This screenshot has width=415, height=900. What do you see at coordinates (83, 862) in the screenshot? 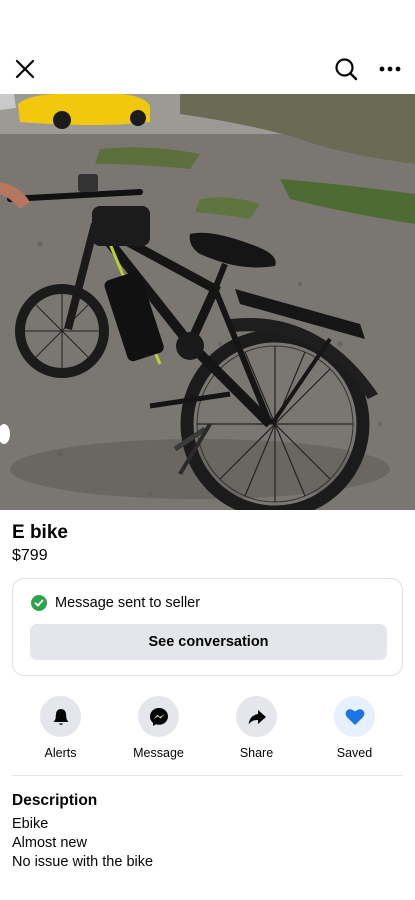
I see `description-line: No issue with the bike` at bounding box center [83, 862].